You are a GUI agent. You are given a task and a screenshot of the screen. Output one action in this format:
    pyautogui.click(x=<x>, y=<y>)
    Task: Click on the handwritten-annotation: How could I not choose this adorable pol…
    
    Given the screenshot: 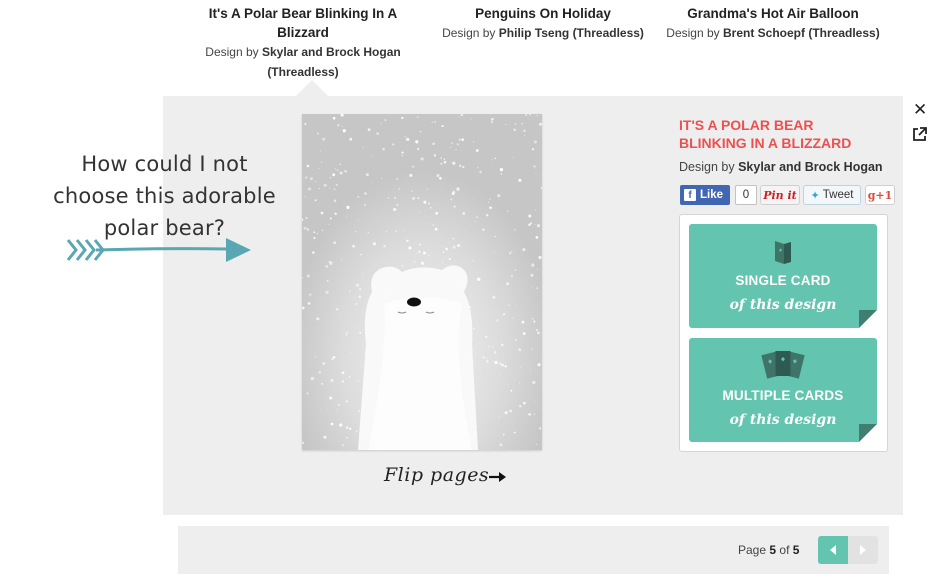 What is the action you would take?
    pyautogui.click(x=164, y=196)
    